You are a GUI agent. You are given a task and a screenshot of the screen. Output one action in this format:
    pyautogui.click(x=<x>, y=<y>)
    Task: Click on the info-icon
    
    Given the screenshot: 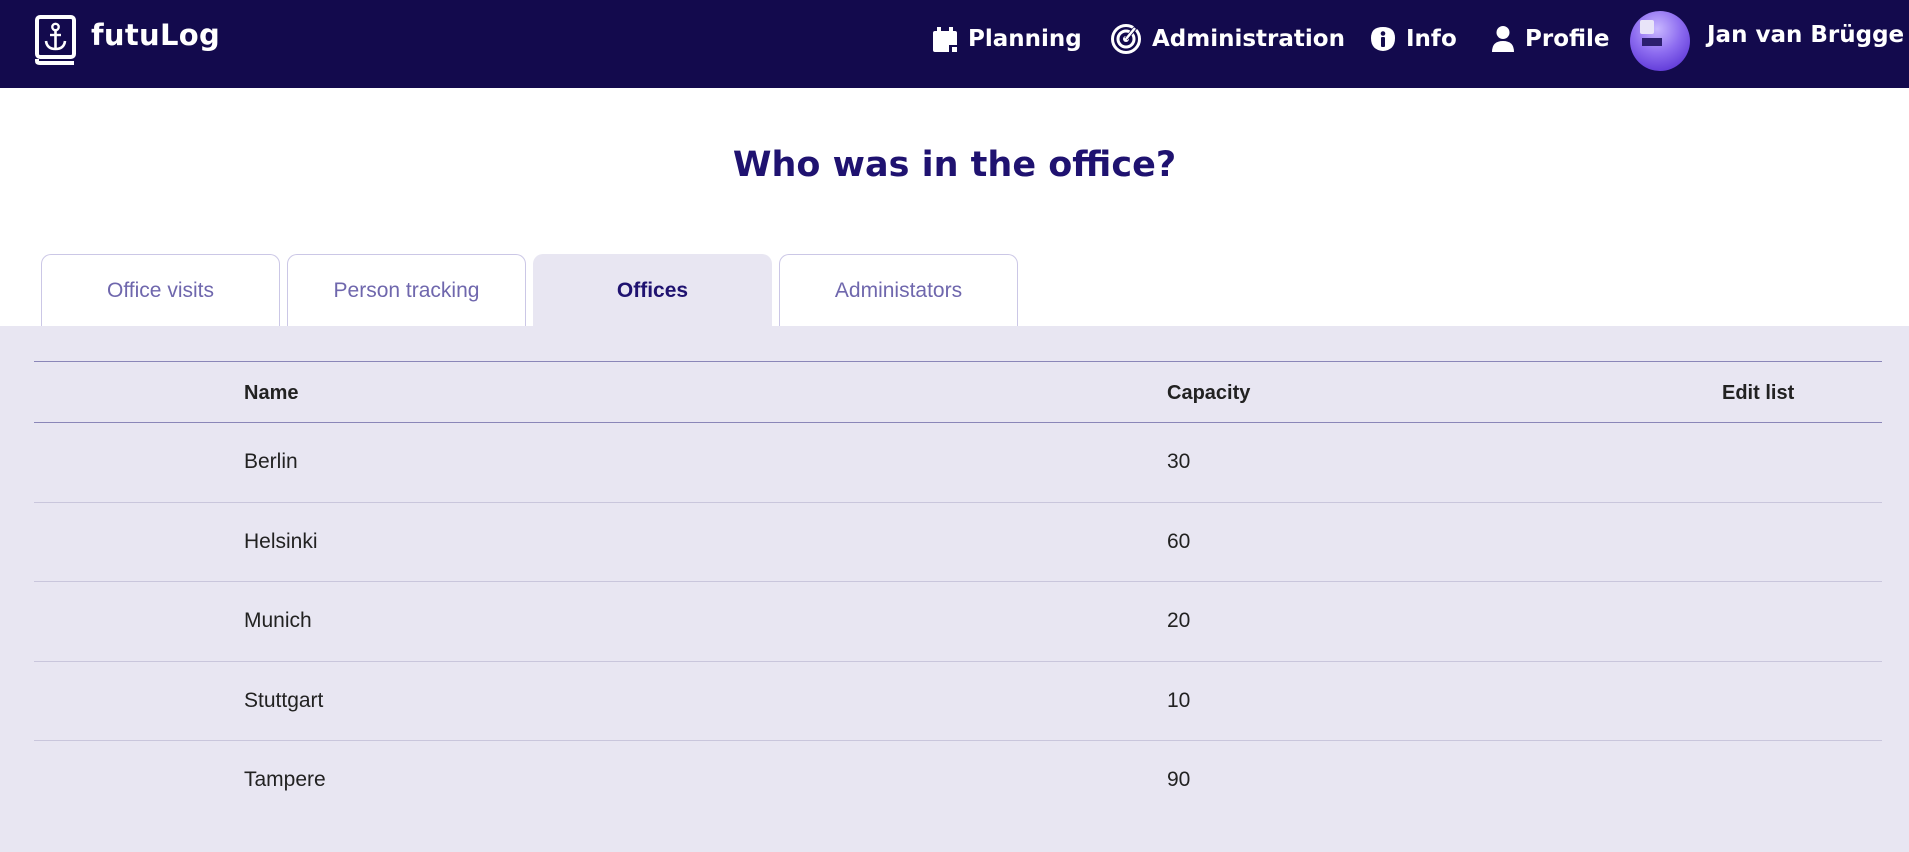 What is the action you would take?
    pyautogui.click(x=1383, y=39)
    